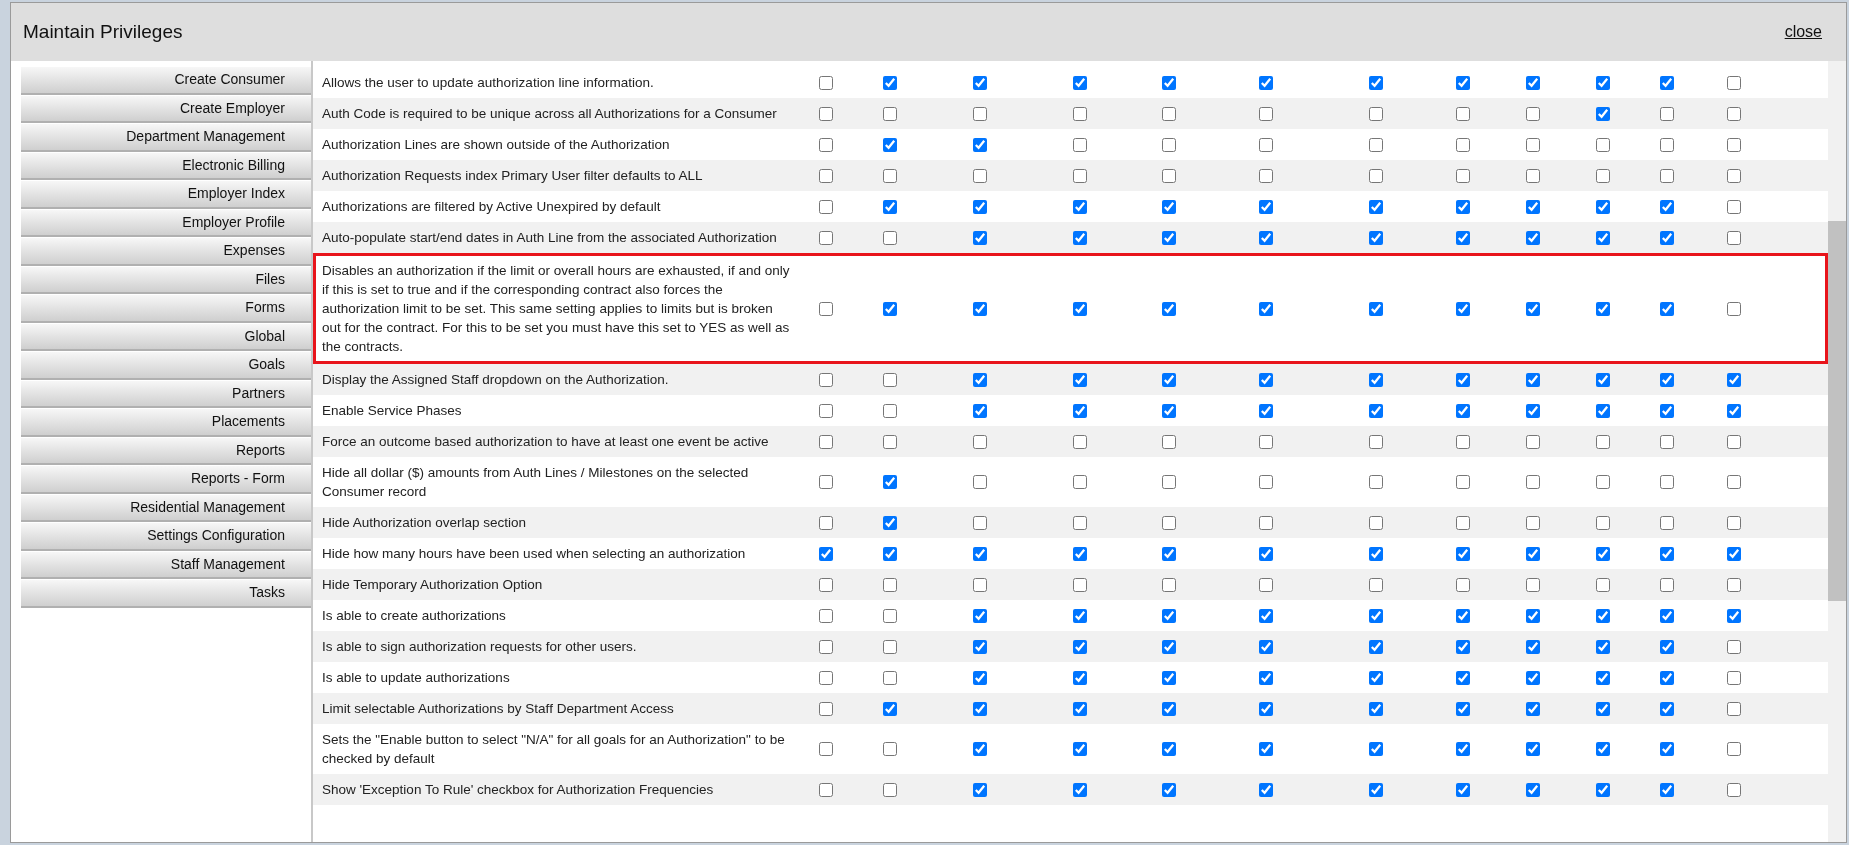 This screenshot has width=1849, height=845. I want to click on sidebar-button: Files, so click(166, 280).